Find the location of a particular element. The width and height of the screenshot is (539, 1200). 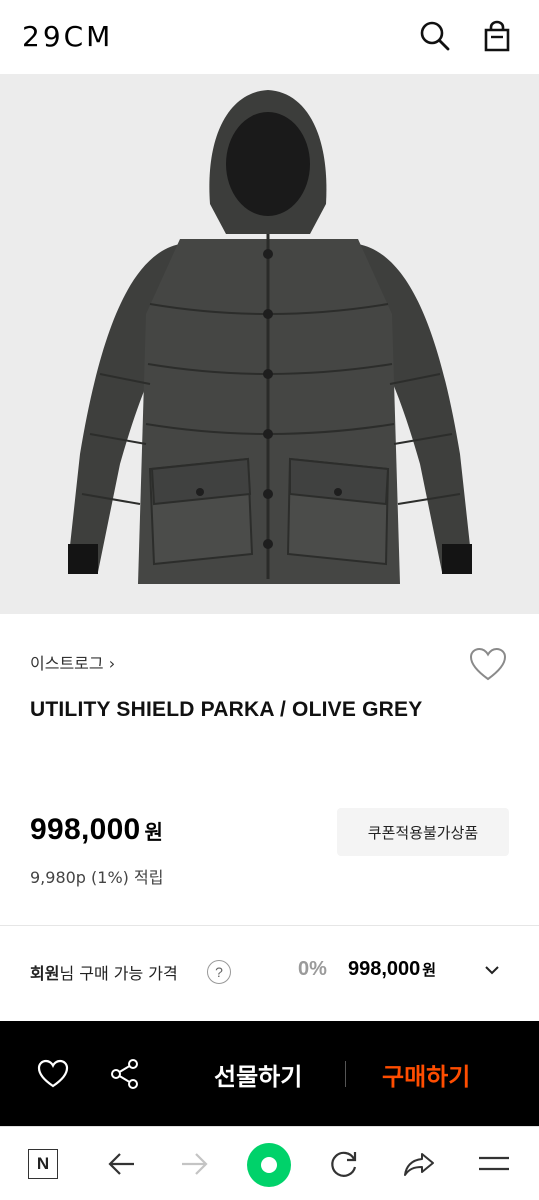

forward-arrow-icon is located at coordinates (195, 1164).